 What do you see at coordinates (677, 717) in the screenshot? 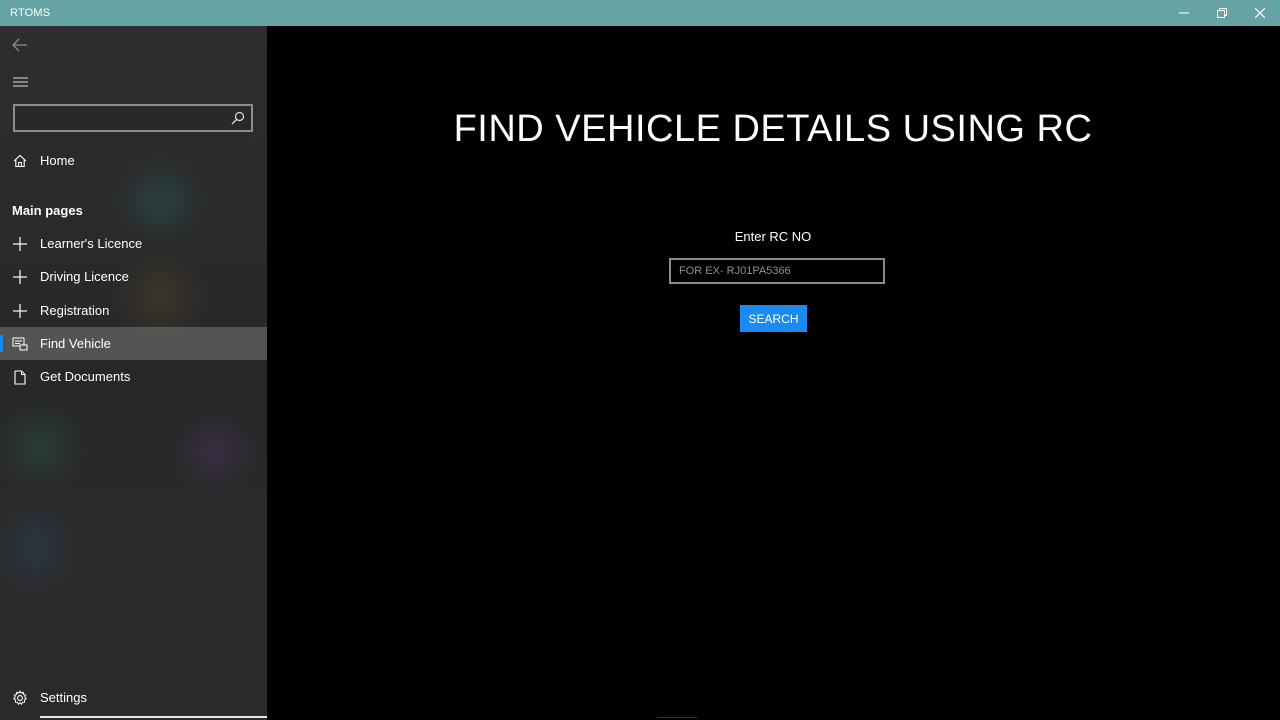
I see `divider` at bounding box center [677, 717].